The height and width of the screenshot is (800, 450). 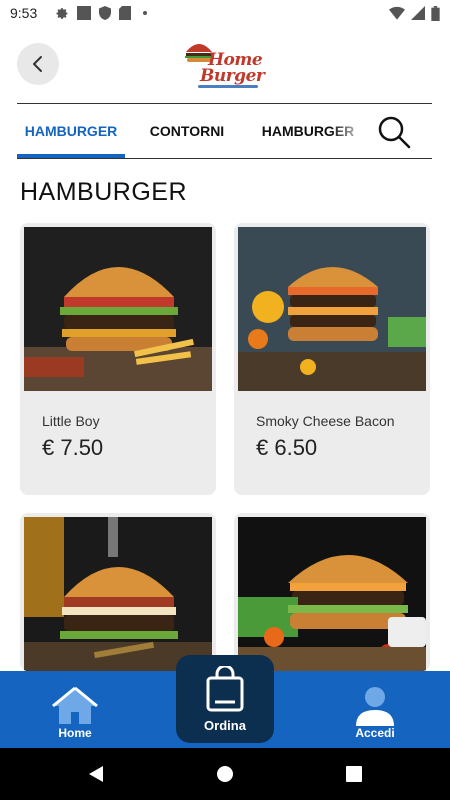 I want to click on status-time: 9:53, so click(x=24, y=13).